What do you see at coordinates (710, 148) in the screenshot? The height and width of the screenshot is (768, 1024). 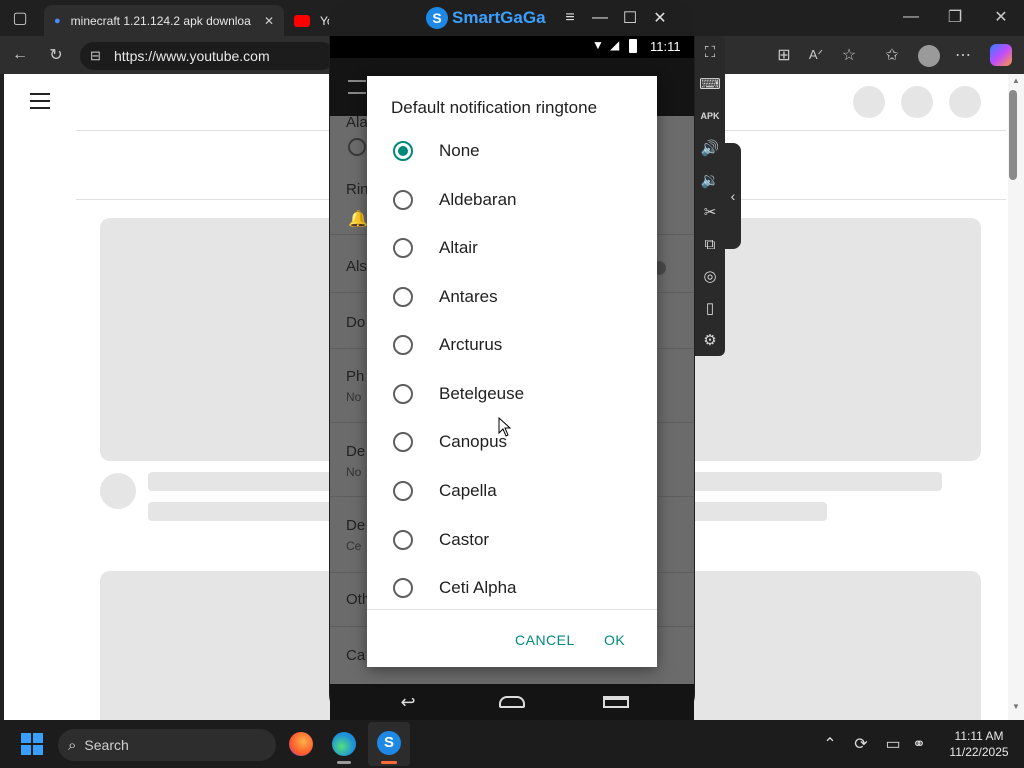 I see `volume-up-icon: 🔊` at bounding box center [710, 148].